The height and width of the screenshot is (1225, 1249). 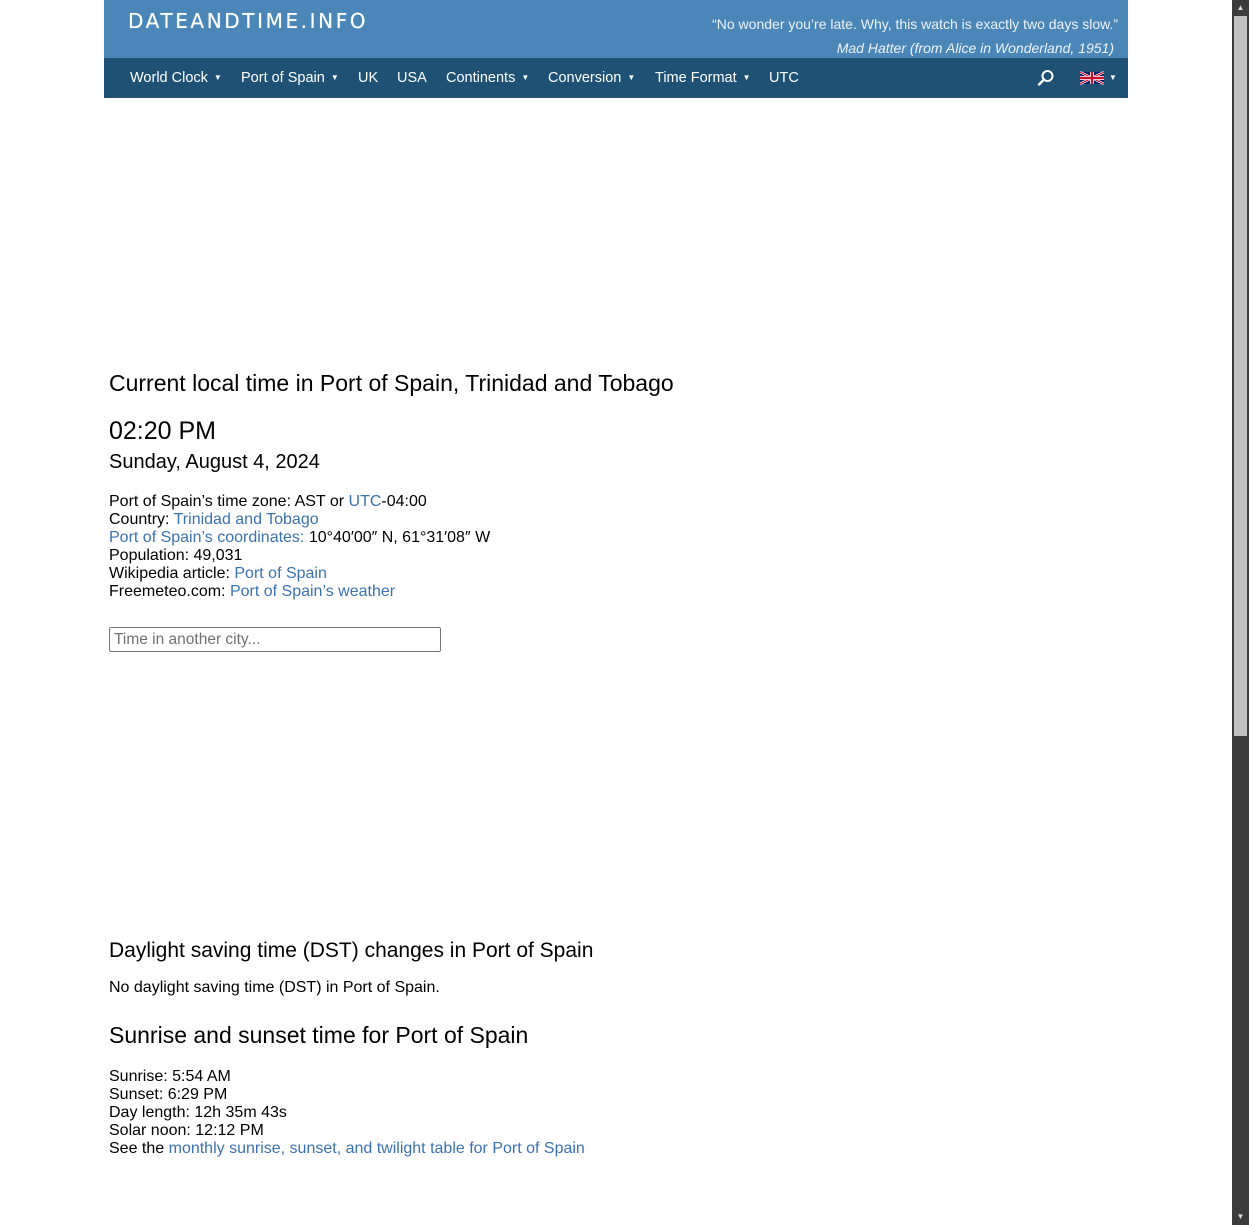 I want to click on current-date: Sunday, August 4, 2024, so click(x=214, y=462).